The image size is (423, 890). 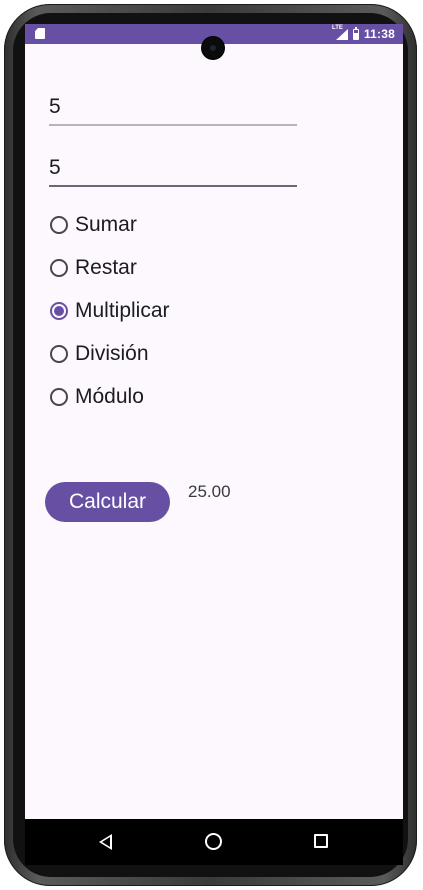 I want to click on second-number-field: 5, so click(x=173, y=170).